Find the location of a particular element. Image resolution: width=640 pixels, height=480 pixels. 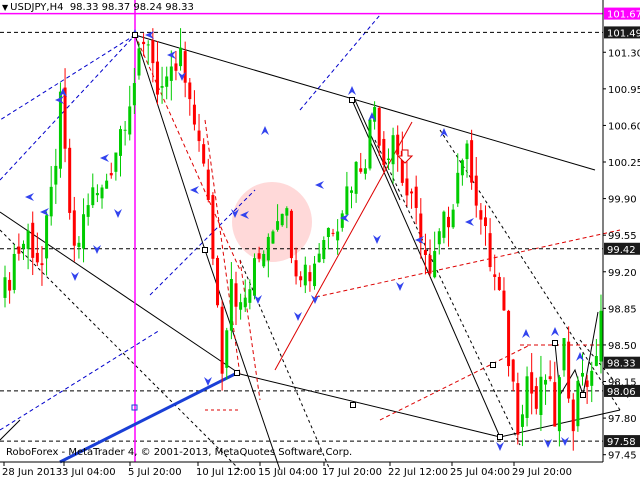

collapse-triangle-icon: ▼ is located at coordinates (5, 7).